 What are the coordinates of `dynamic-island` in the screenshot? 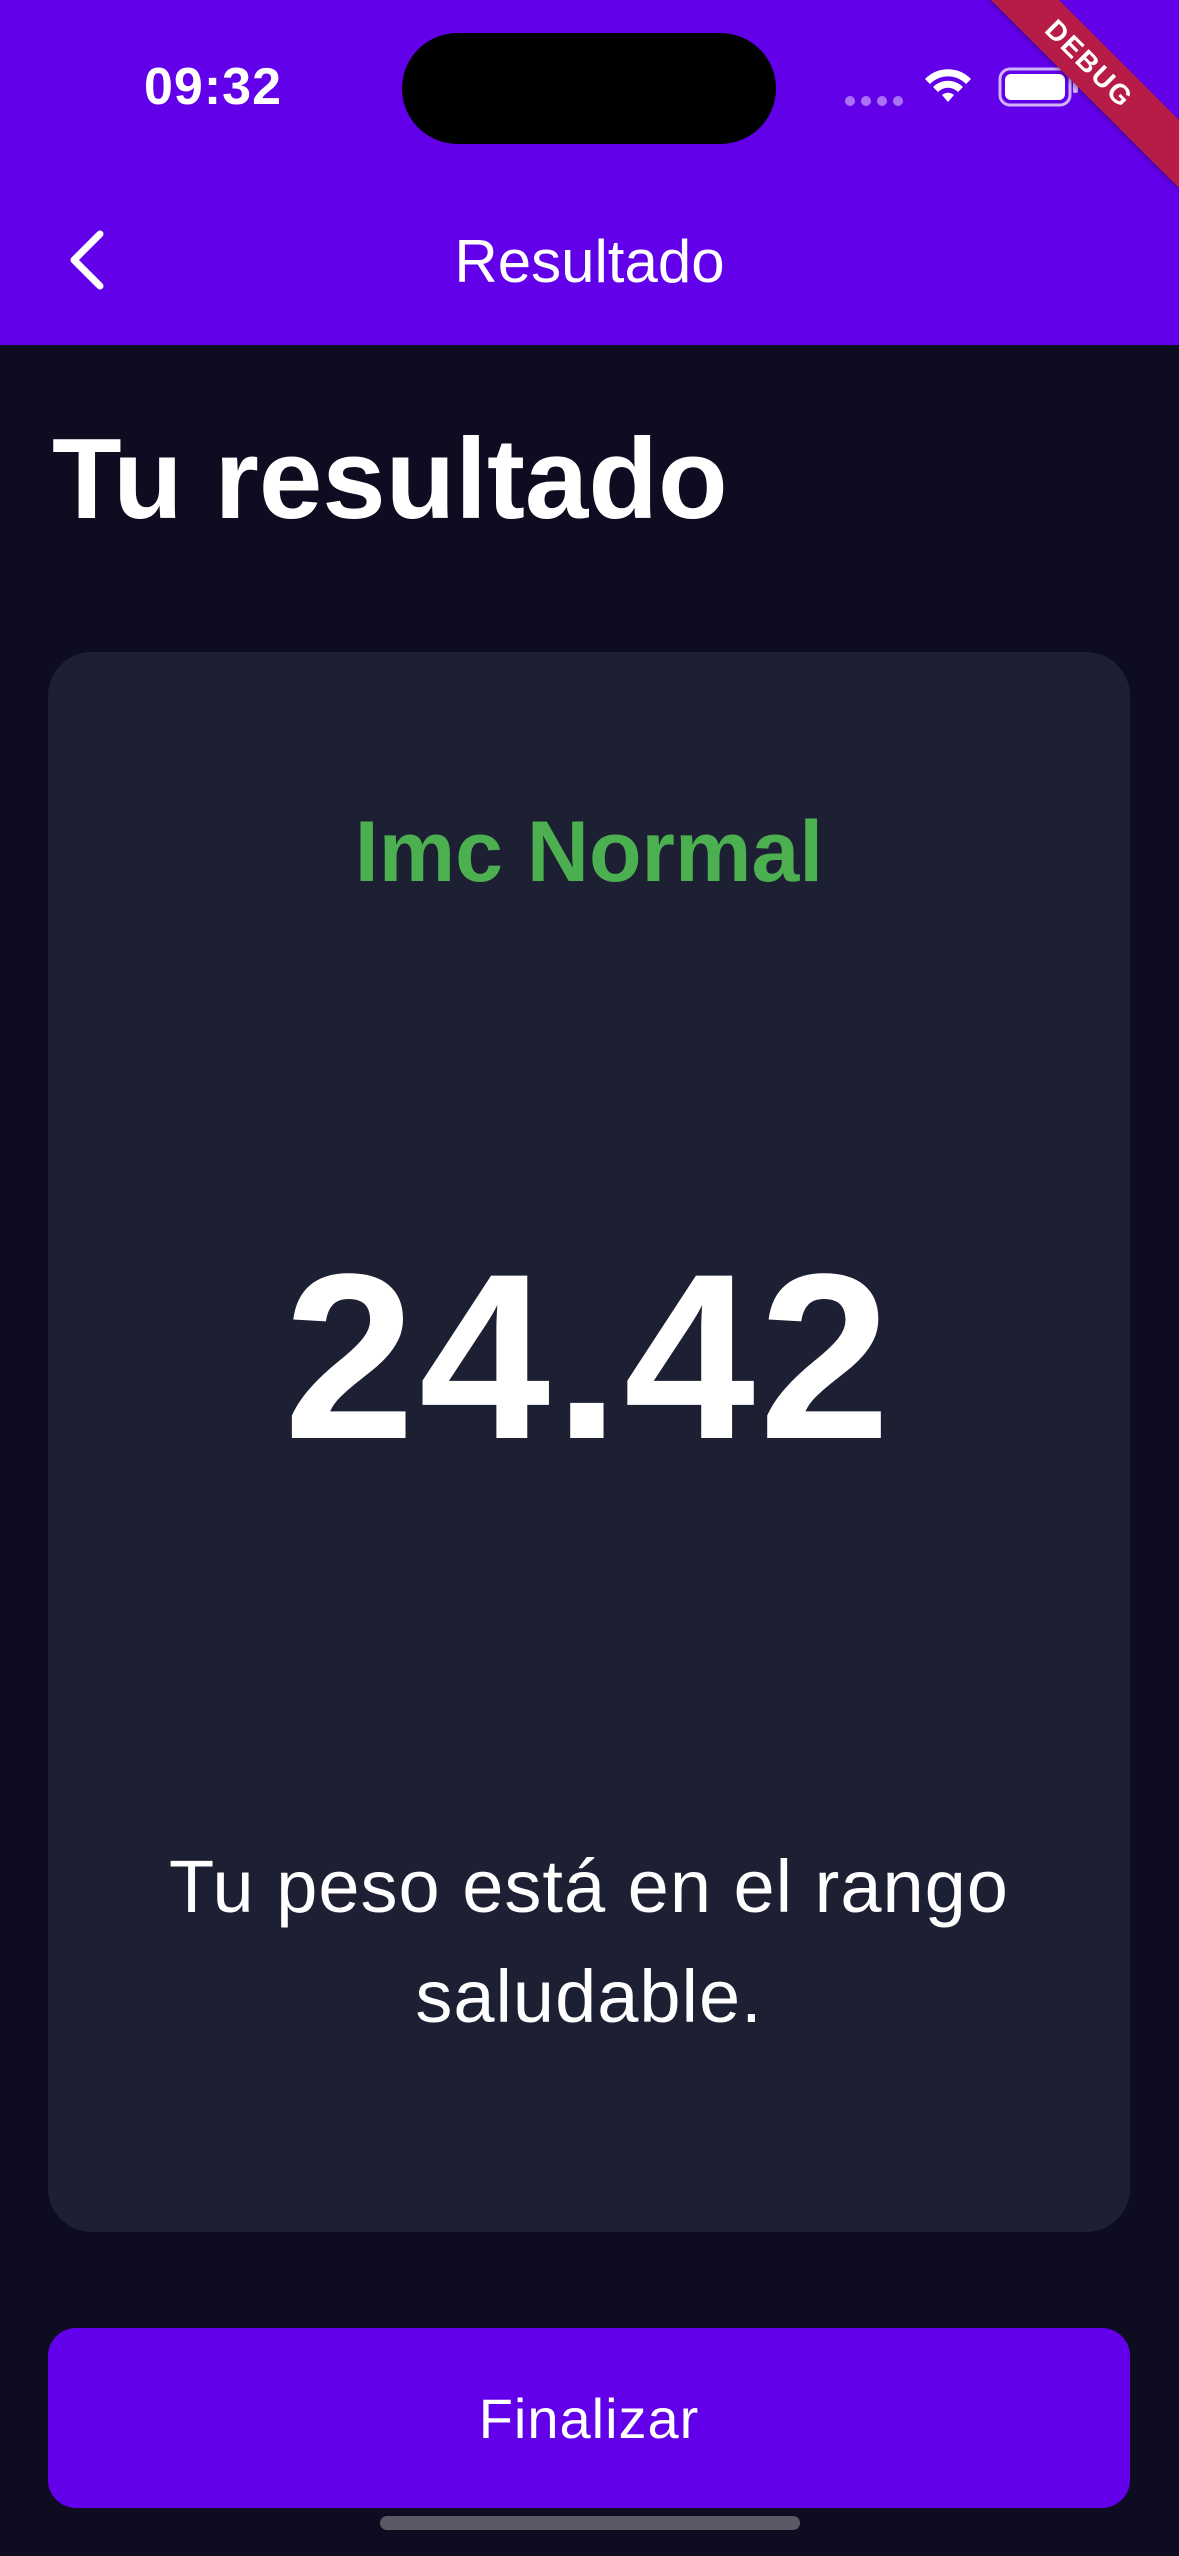 It's located at (589, 88).